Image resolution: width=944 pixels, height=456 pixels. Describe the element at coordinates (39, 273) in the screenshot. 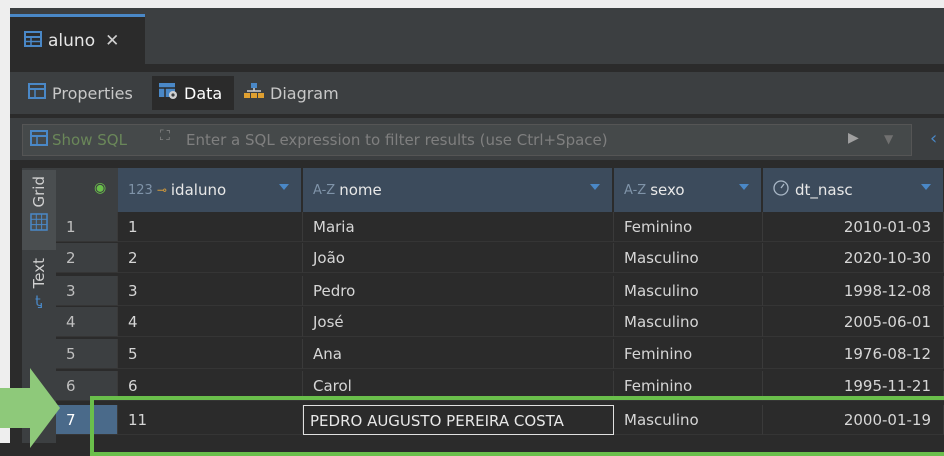

I see `side-tab-text-label: Text` at that location.